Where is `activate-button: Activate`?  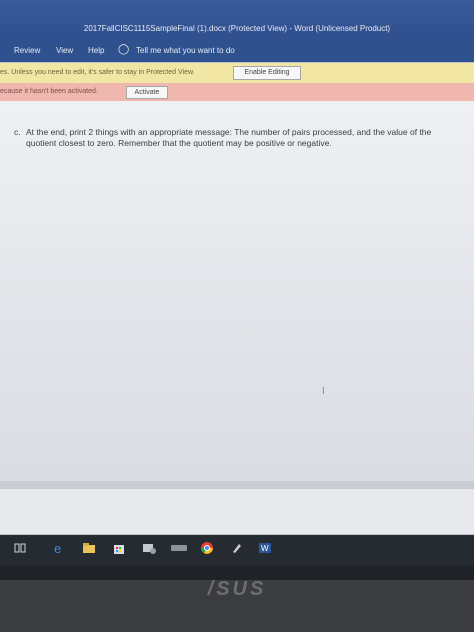 activate-button: Activate is located at coordinates (147, 92).